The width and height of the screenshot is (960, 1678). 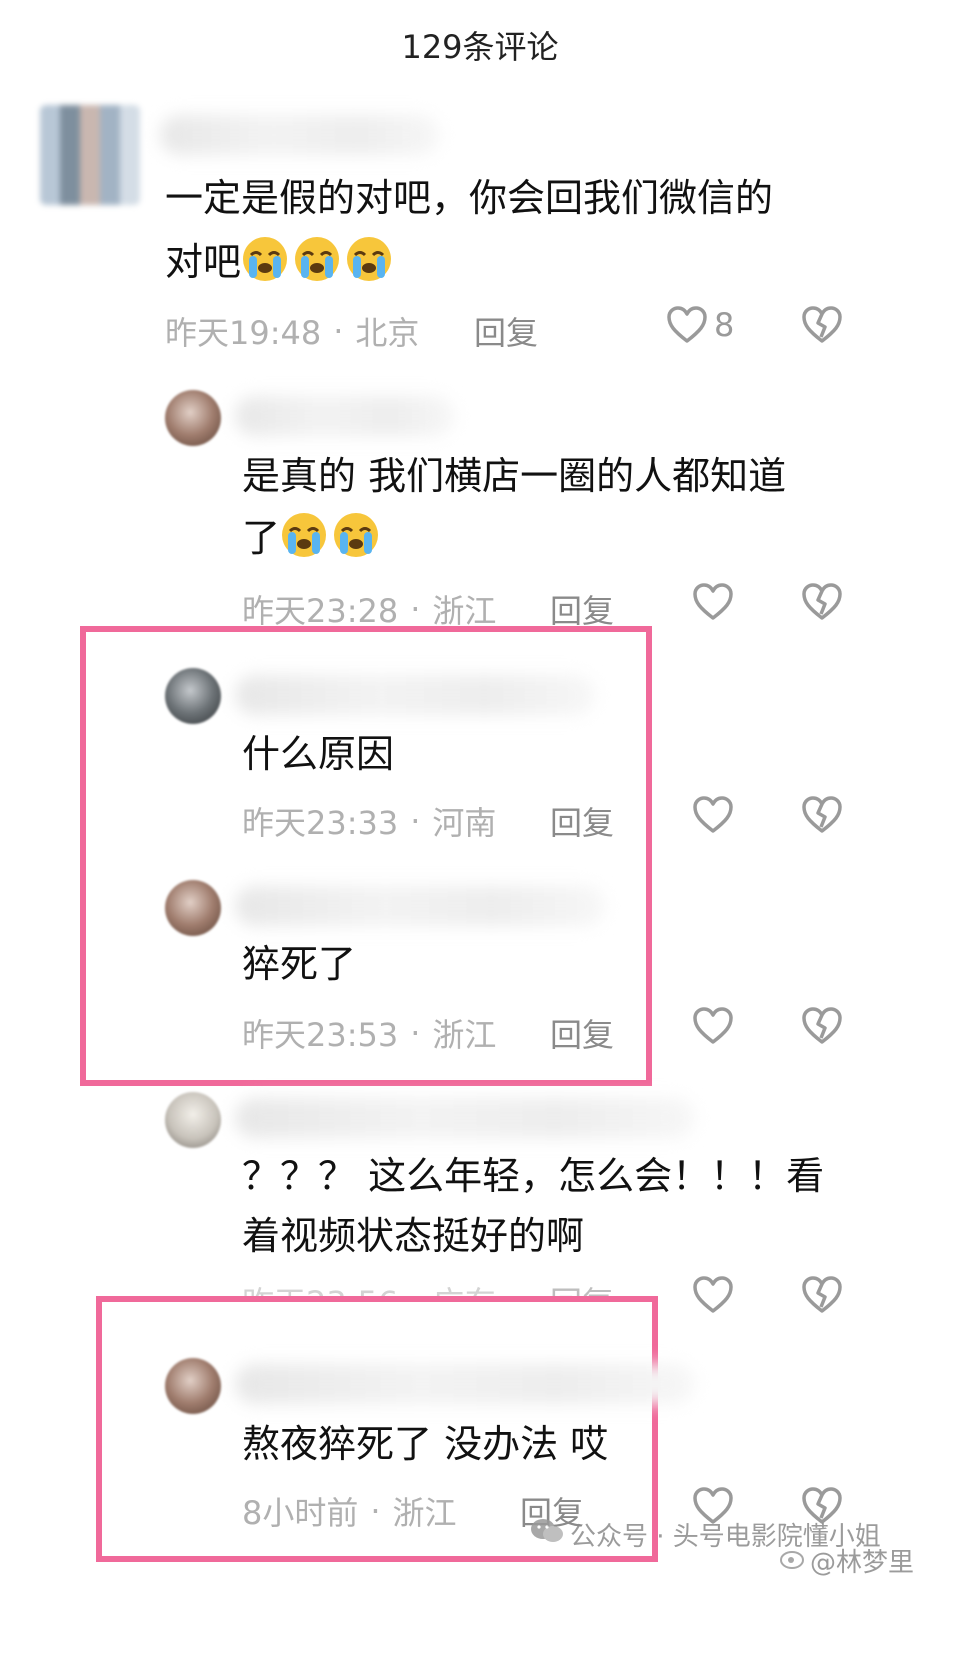 I want to click on comment-text-line: 着视频状态挺好的啊, so click(x=413, y=1236).